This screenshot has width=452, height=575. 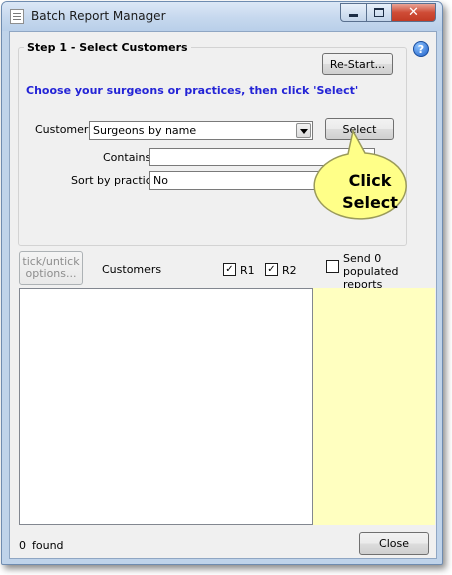 What do you see at coordinates (98, 16) in the screenshot?
I see `window-title: Batch Report Manager` at bounding box center [98, 16].